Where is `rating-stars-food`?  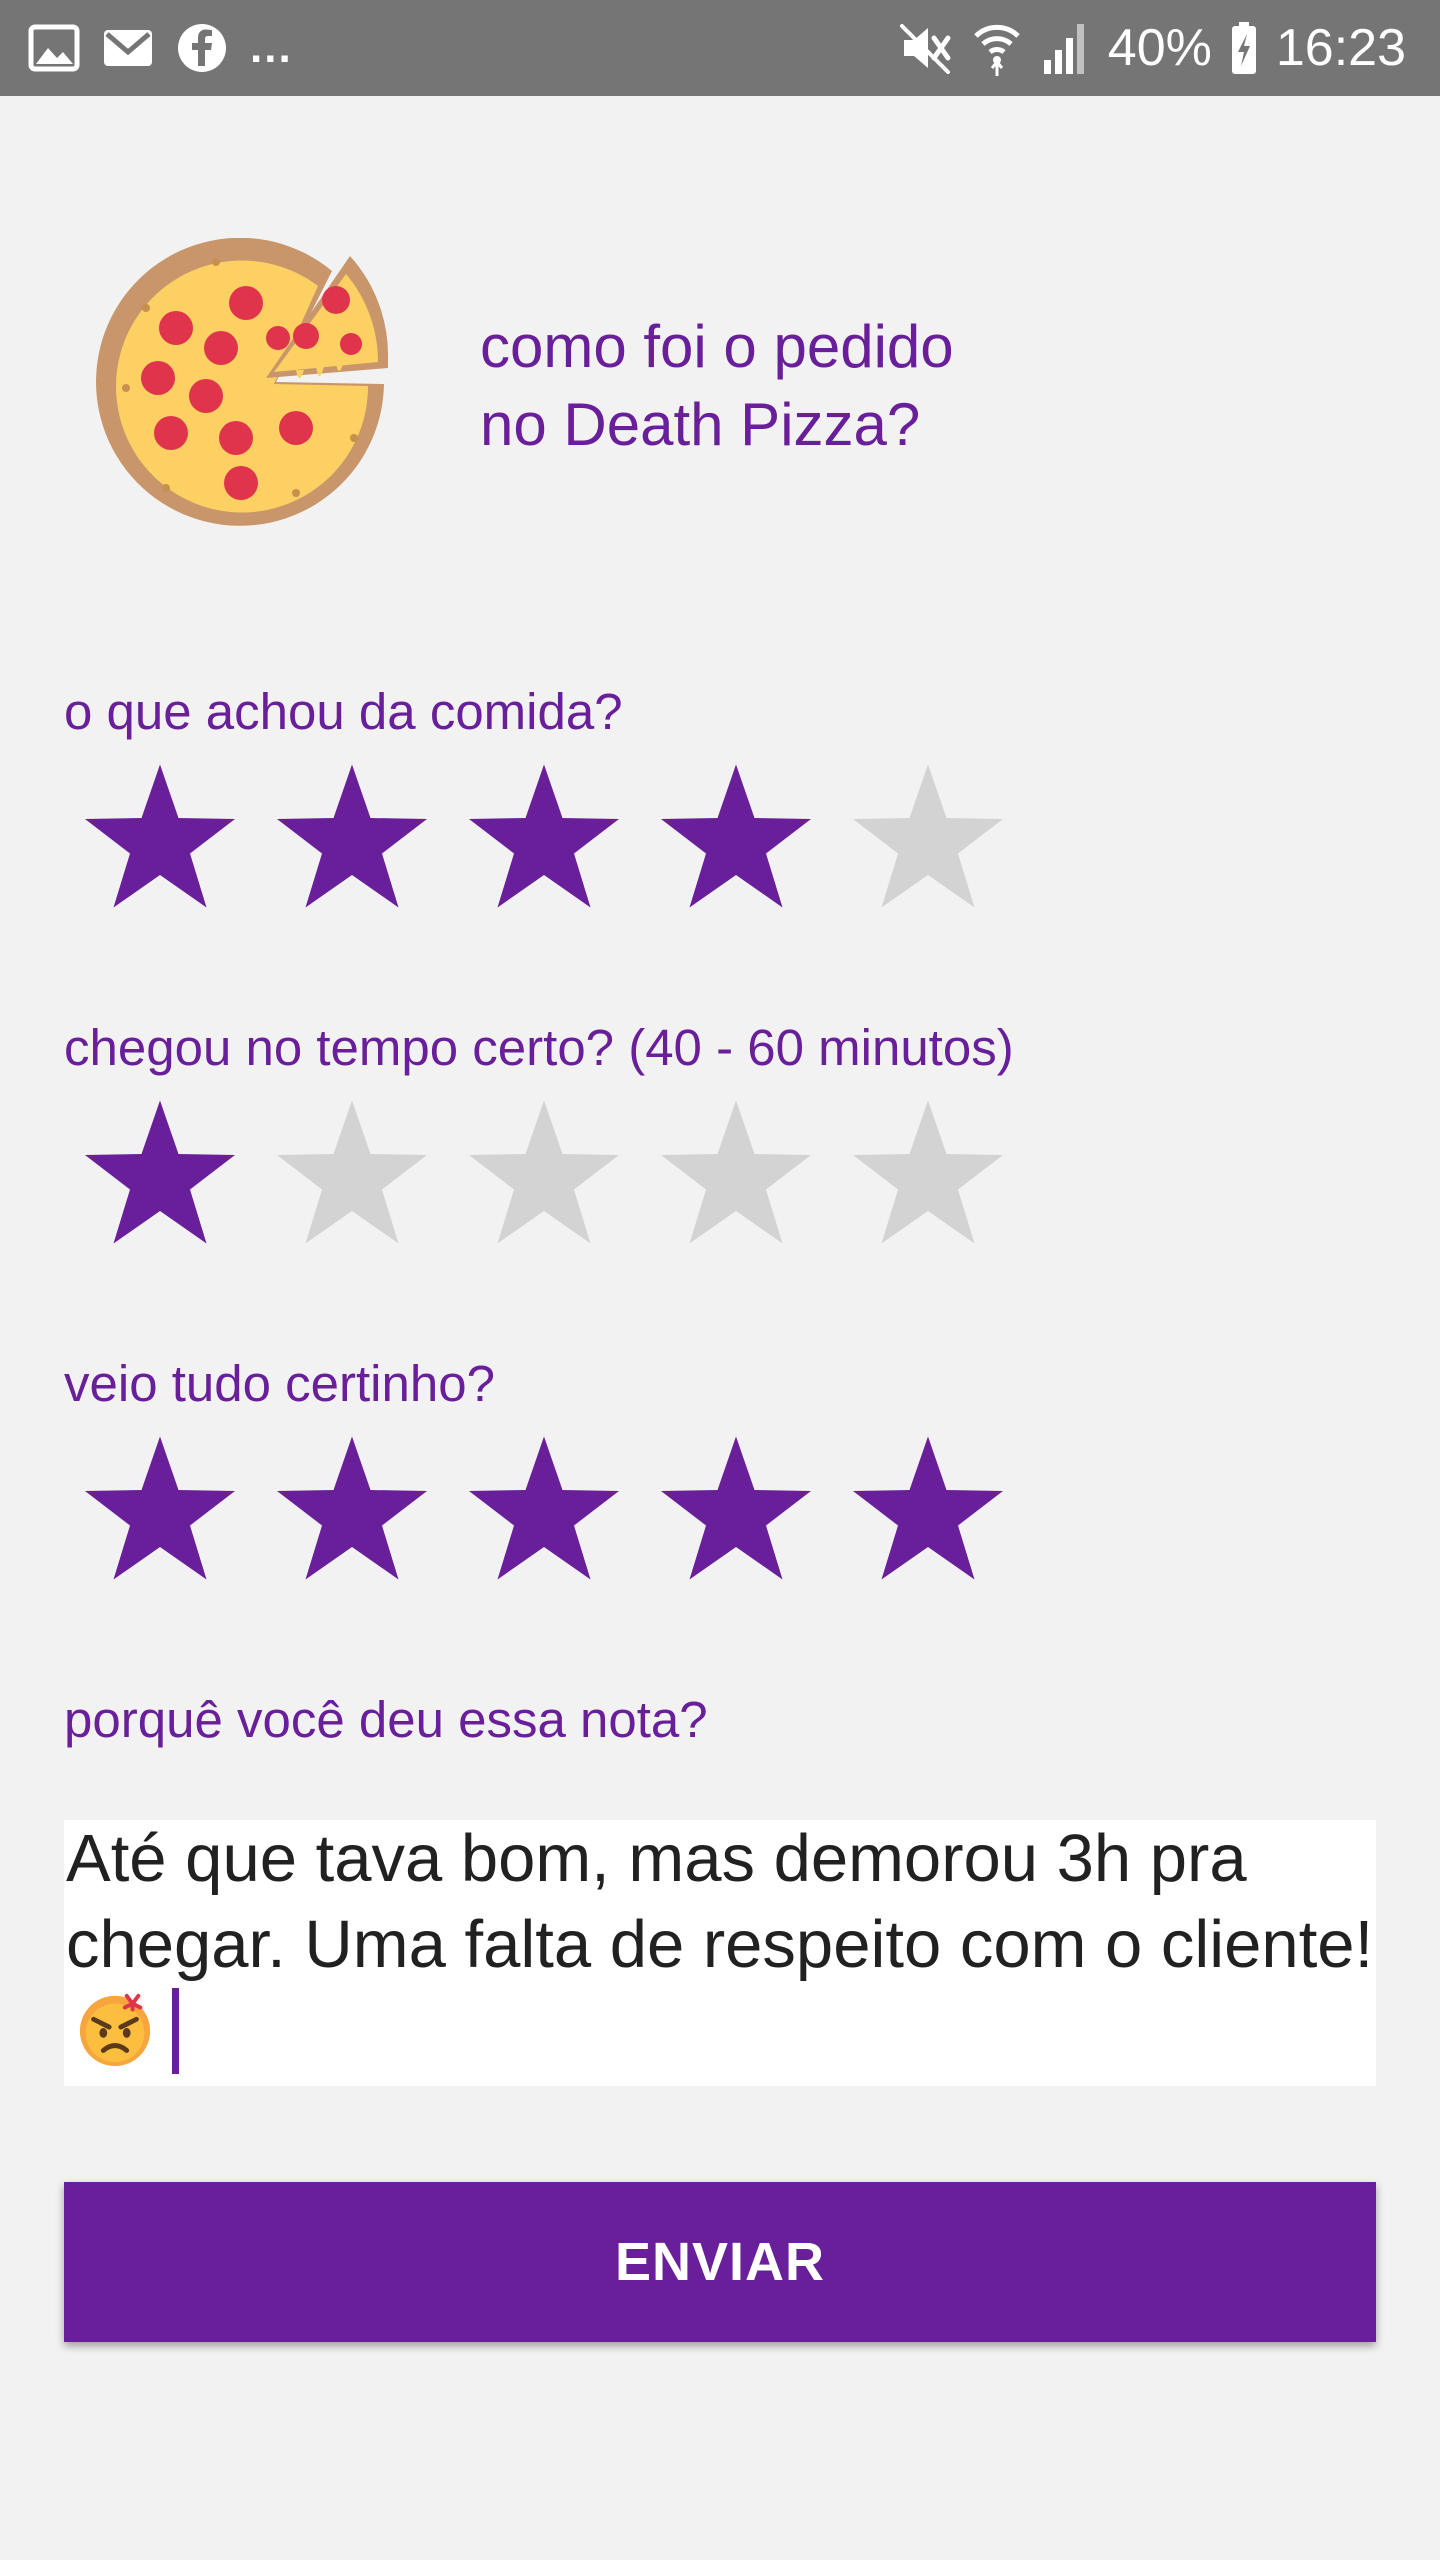
rating-stars-food is located at coordinates (550, 840).